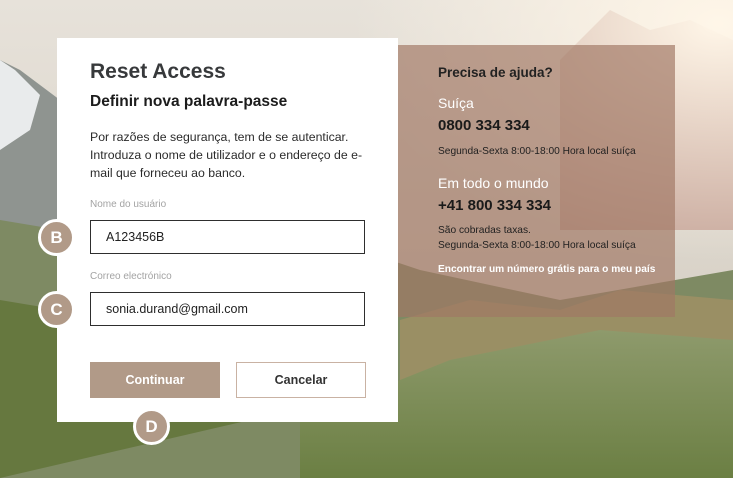 The width and height of the screenshot is (733, 478). What do you see at coordinates (484, 125) in the screenshot?
I see `phone-switzerland: 0800 334 334` at bounding box center [484, 125].